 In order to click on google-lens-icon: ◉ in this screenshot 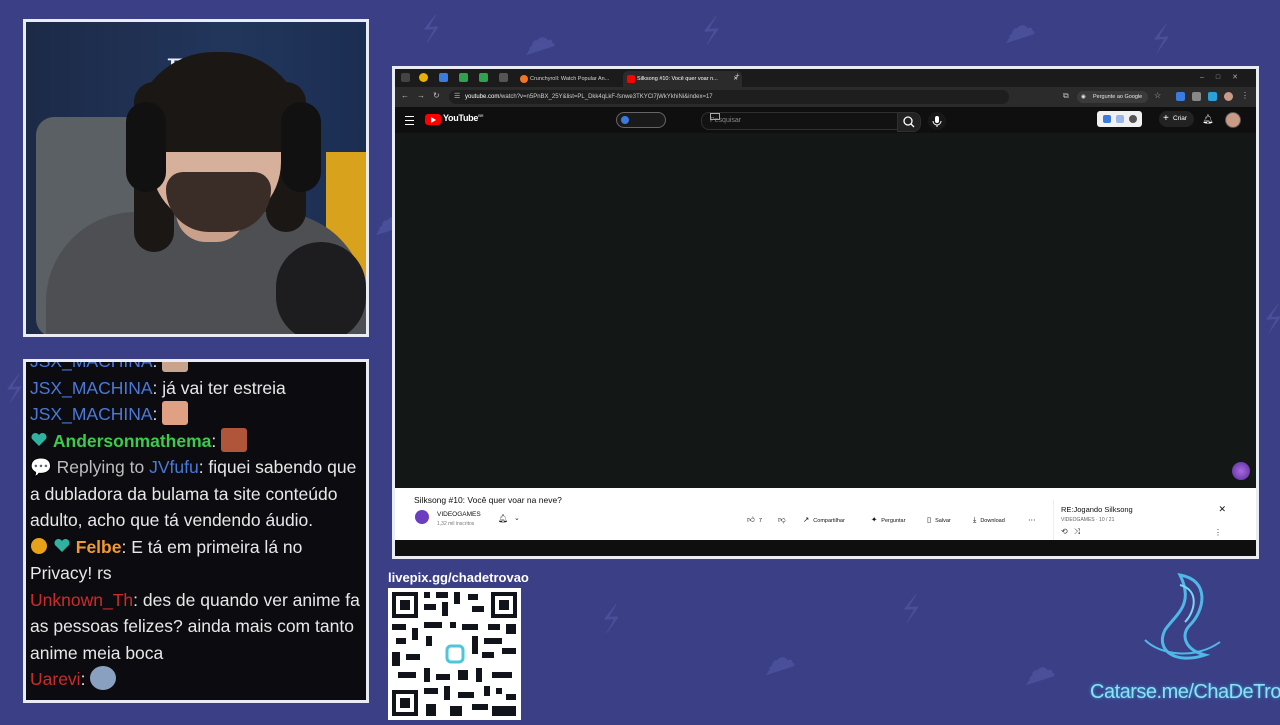, I will do `click(1083, 97)`.